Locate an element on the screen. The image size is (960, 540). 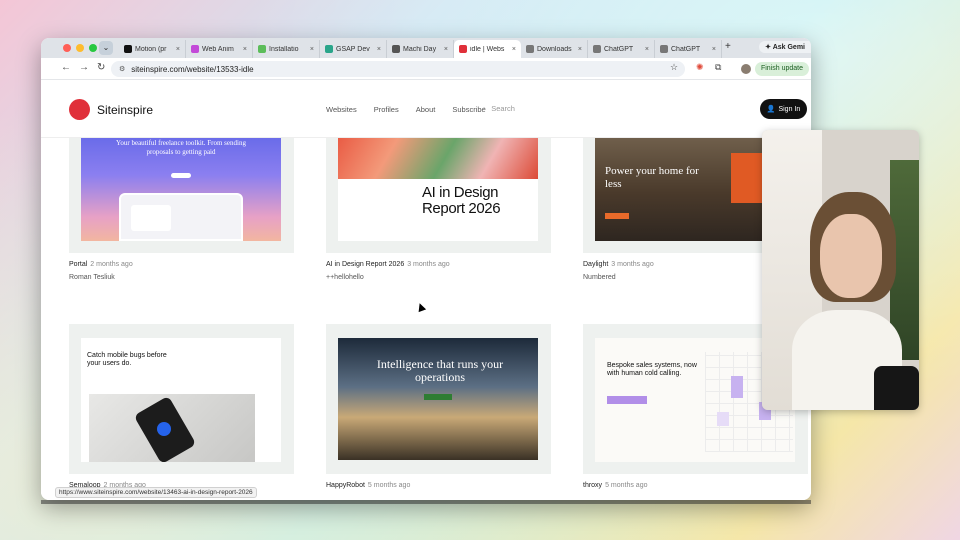
site-search: ⌕ Search is located at coordinates (498, 109).